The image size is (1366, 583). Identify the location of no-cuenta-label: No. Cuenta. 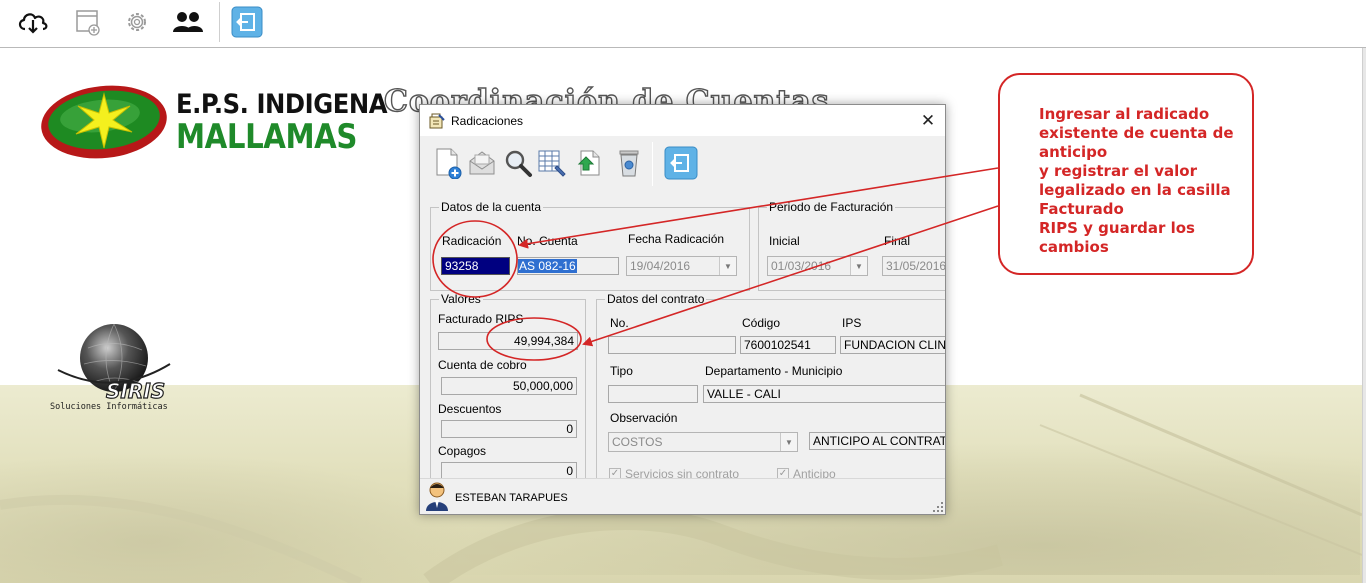
(547, 241).